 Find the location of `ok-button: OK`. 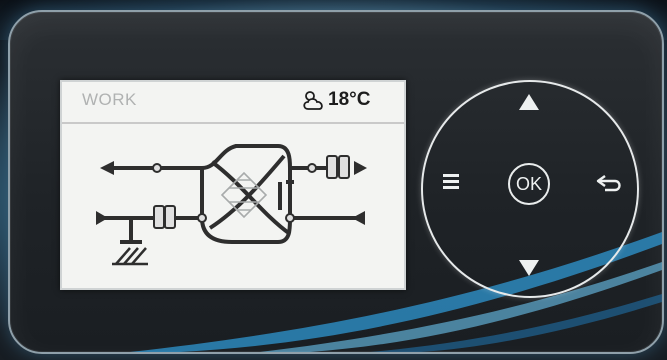

ok-button: OK is located at coordinates (529, 184).